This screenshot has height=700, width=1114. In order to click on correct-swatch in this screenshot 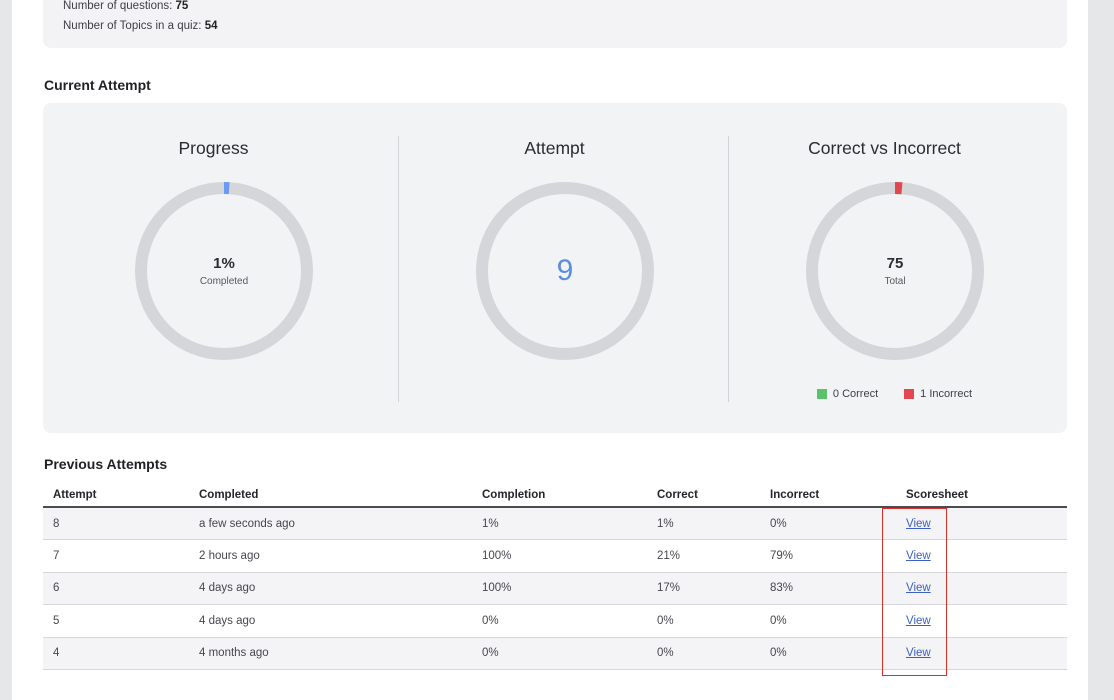, I will do `click(821, 394)`.